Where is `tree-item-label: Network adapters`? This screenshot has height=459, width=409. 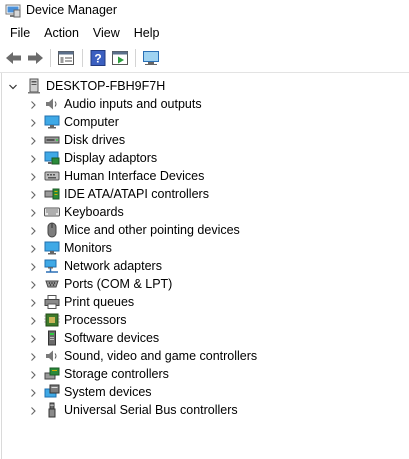
tree-item-label: Network adapters is located at coordinates (113, 266).